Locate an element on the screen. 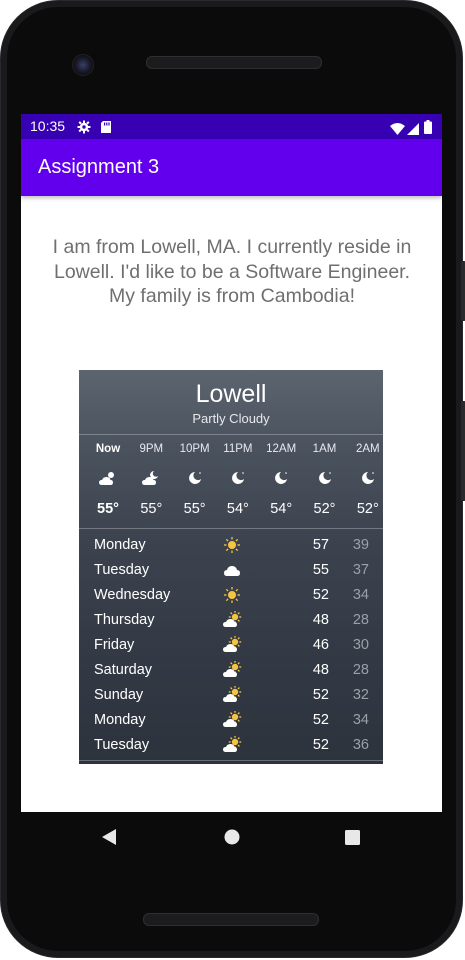  cloud-moon-icon is located at coordinates (151, 478).